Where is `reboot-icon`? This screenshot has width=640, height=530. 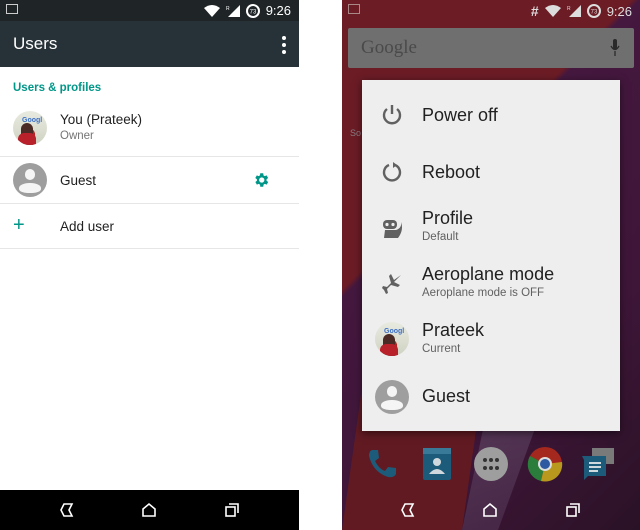 reboot-icon is located at coordinates (392, 172).